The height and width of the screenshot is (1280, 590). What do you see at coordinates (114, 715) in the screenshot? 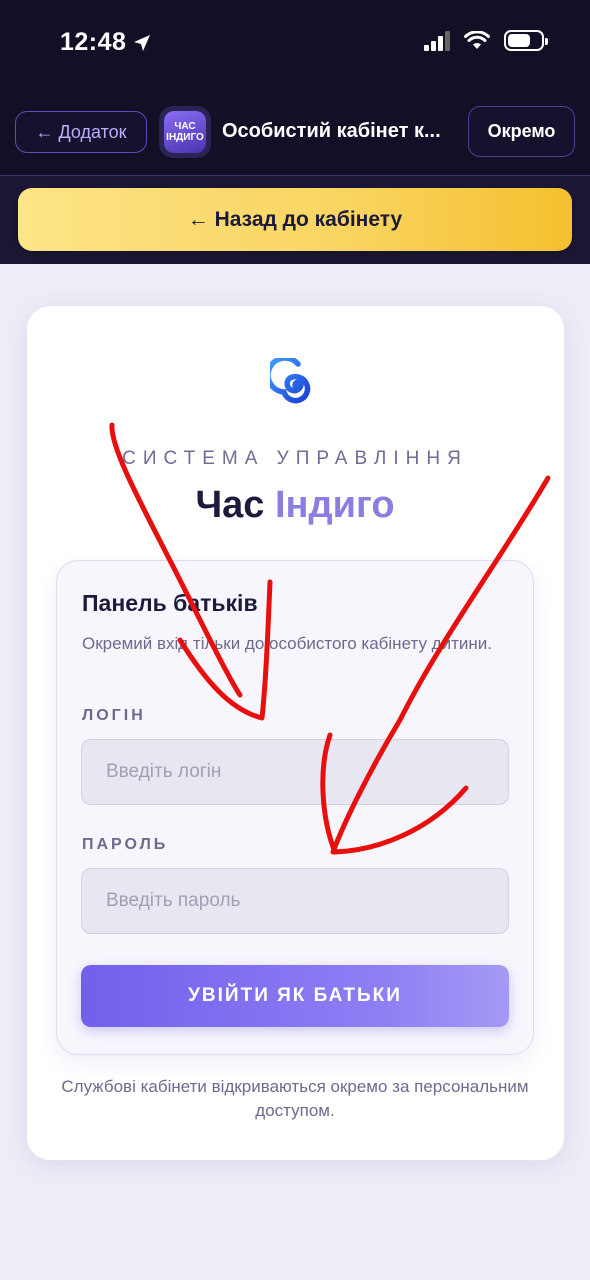
I see `login-label: ЛОГІН` at bounding box center [114, 715].